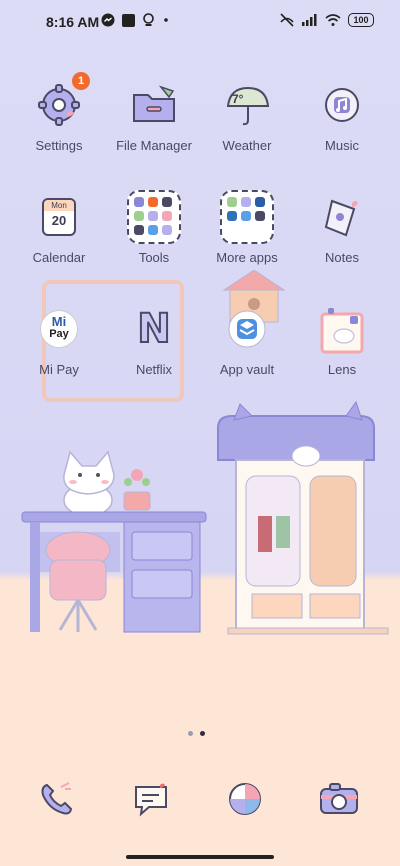 This screenshot has height=866, width=400. Describe the element at coordinates (247, 257) in the screenshot. I see `app-label: More apps` at that location.